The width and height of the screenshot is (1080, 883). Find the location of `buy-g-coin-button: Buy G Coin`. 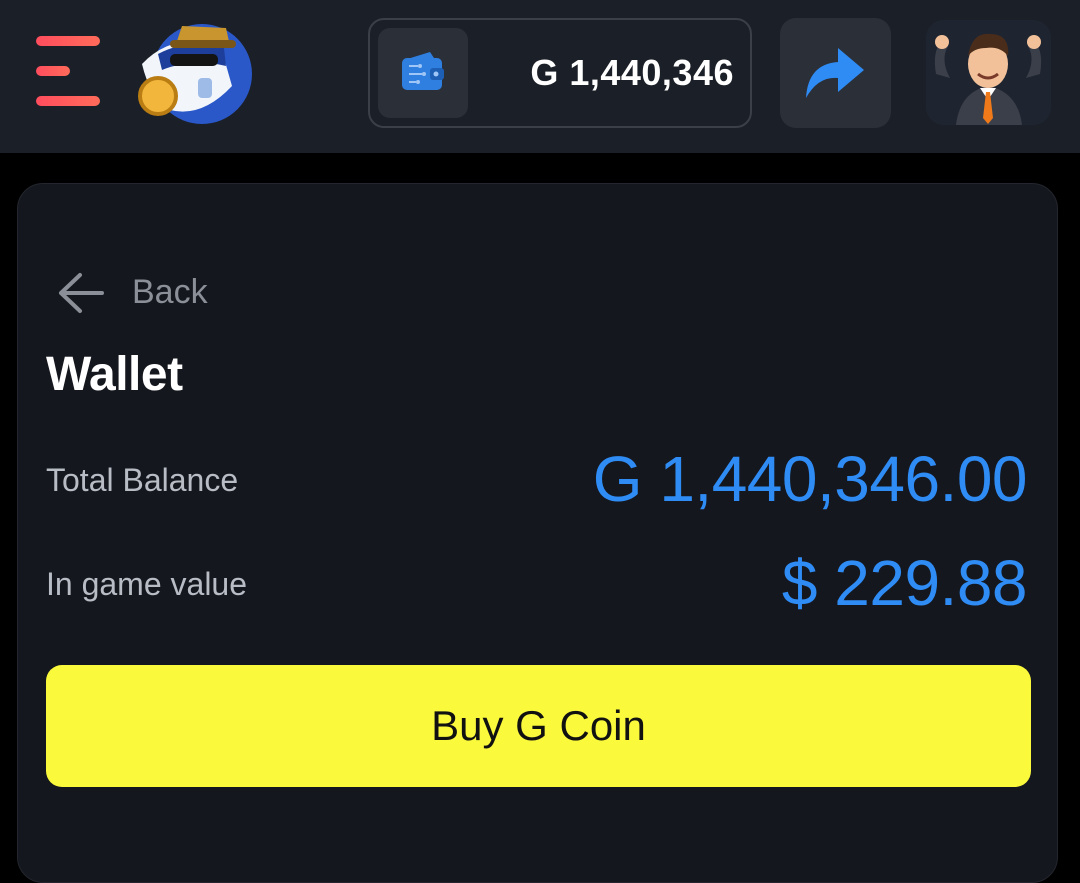

buy-g-coin-button: Buy G Coin is located at coordinates (538, 726).